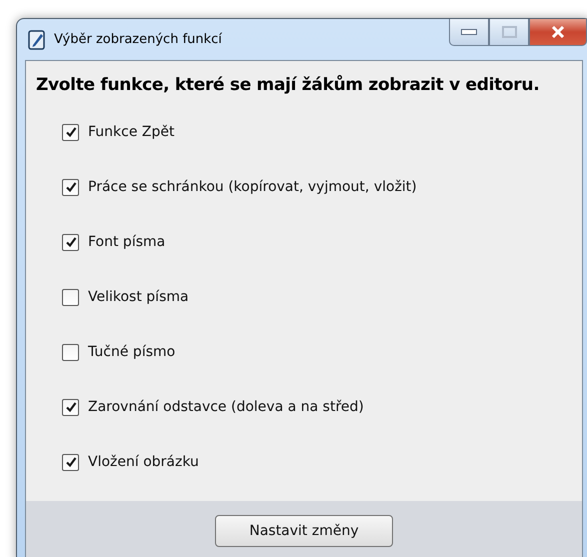 This screenshot has width=587, height=557. I want to click on apply-button: Nastavit změny, so click(304, 531).